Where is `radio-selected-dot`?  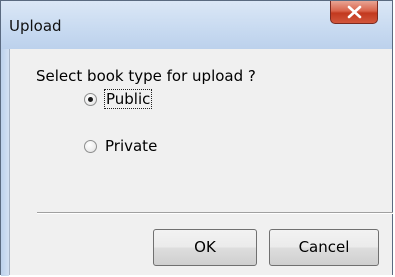 radio-selected-dot is located at coordinates (90, 99).